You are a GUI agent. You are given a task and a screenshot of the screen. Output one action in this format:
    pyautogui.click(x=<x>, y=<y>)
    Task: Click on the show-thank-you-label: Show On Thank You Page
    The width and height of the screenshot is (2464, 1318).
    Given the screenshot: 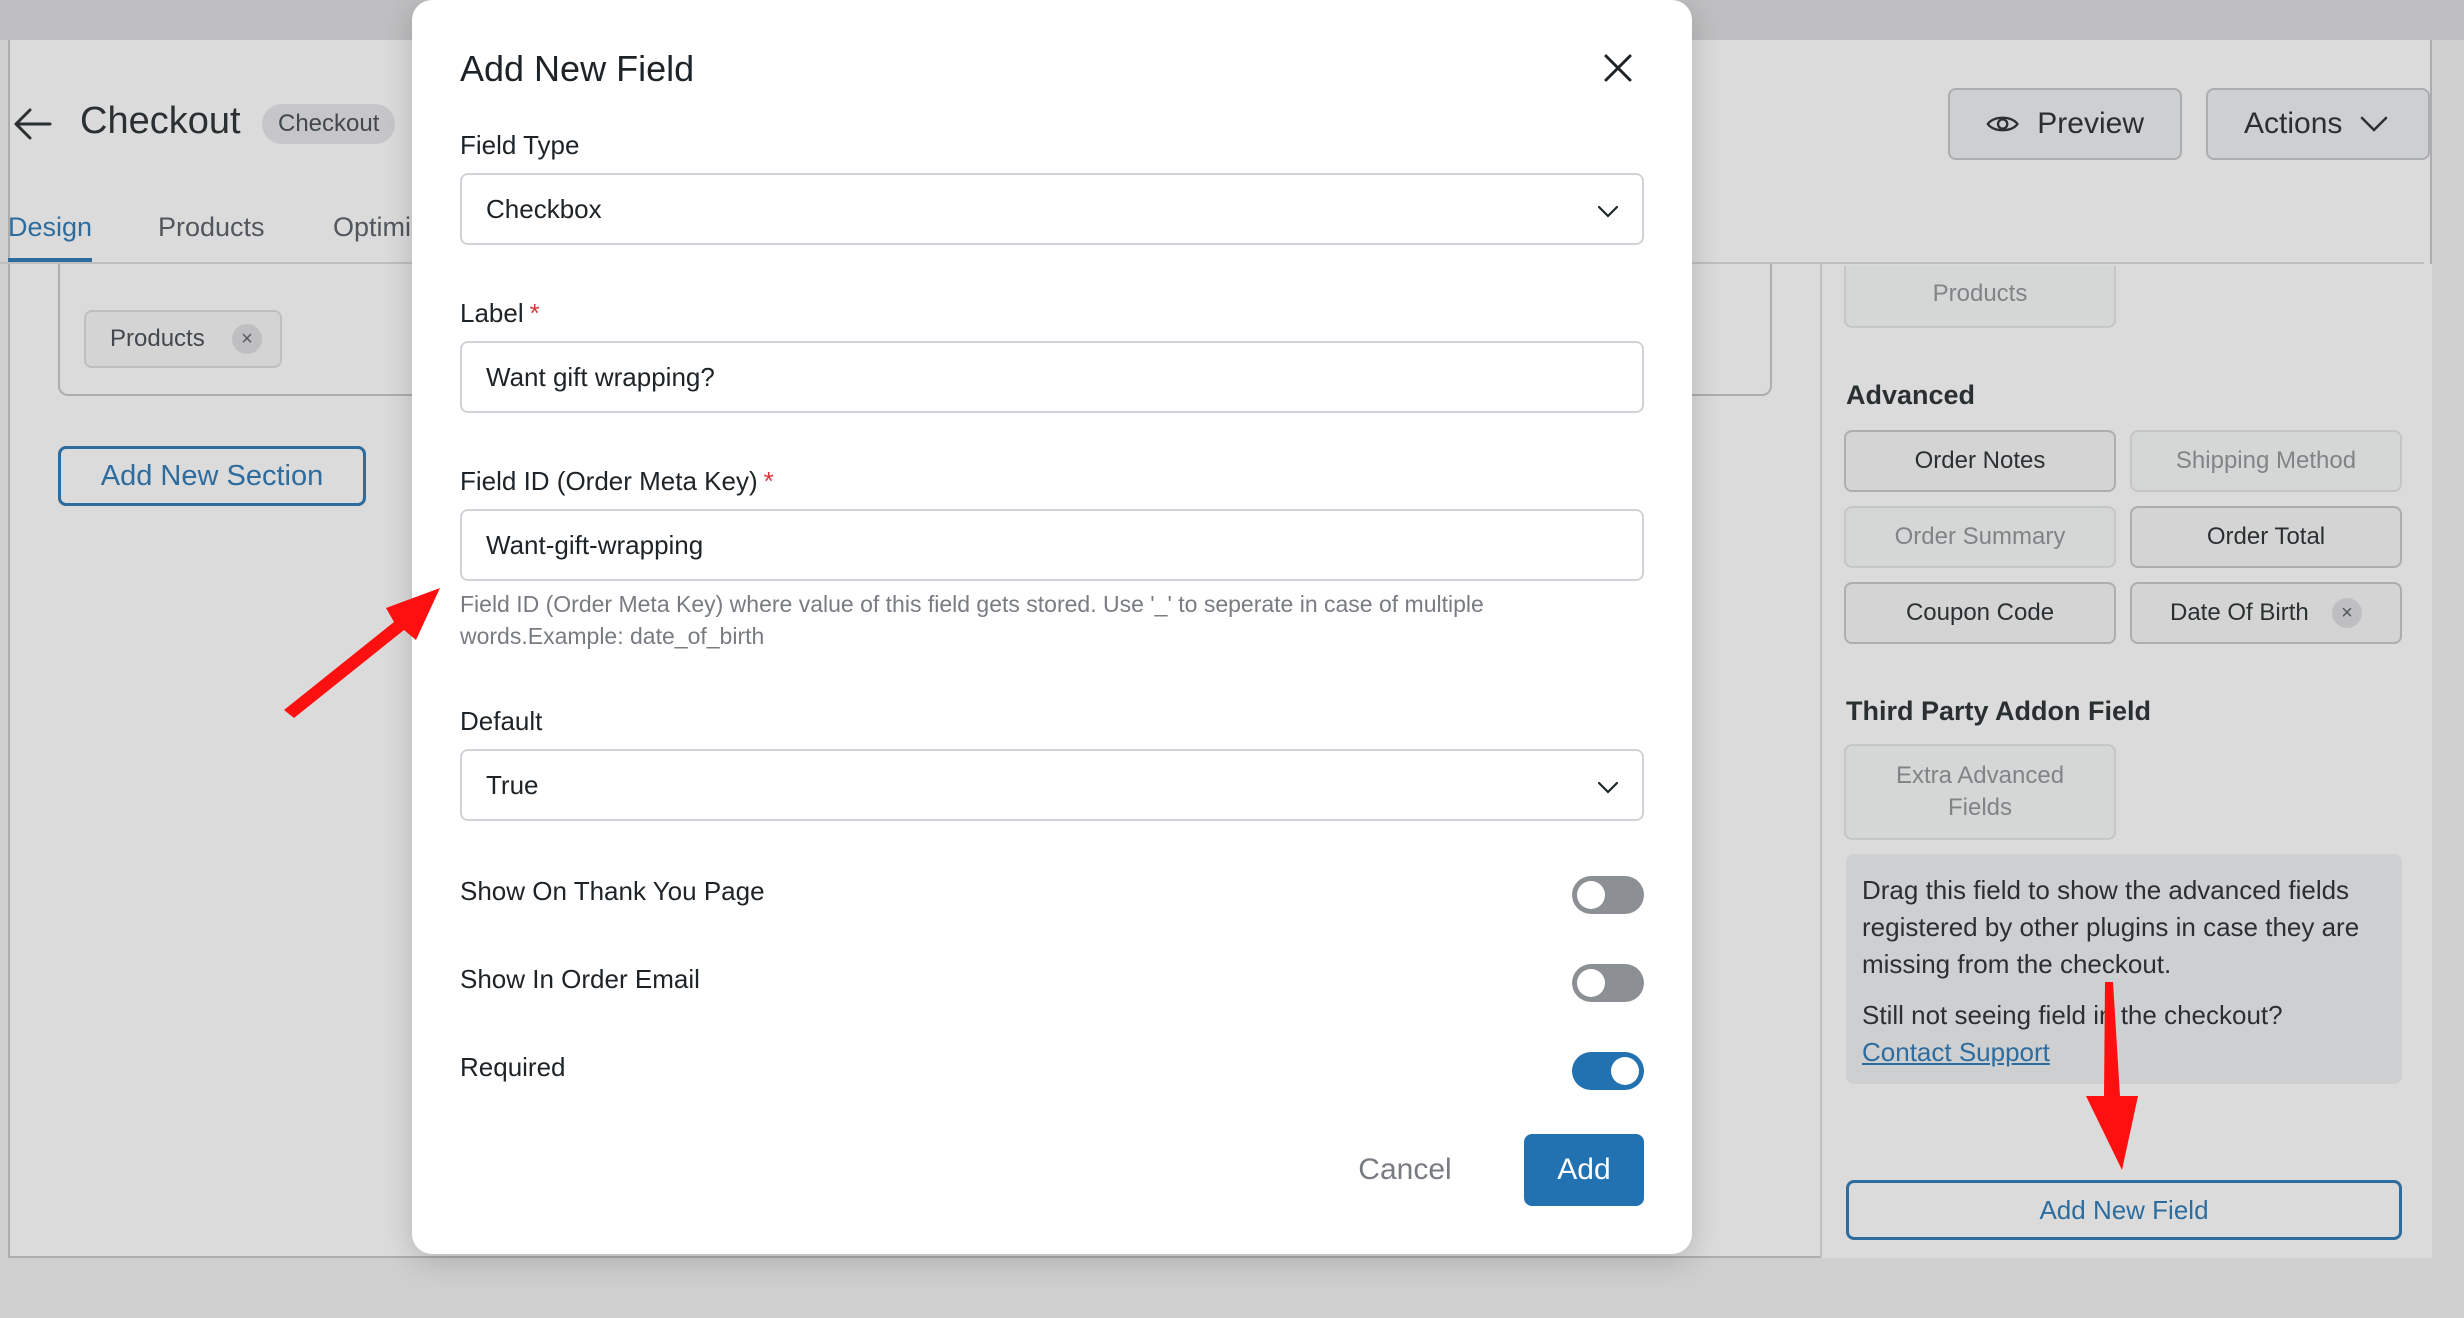 What is the action you would take?
    pyautogui.click(x=612, y=891)
    